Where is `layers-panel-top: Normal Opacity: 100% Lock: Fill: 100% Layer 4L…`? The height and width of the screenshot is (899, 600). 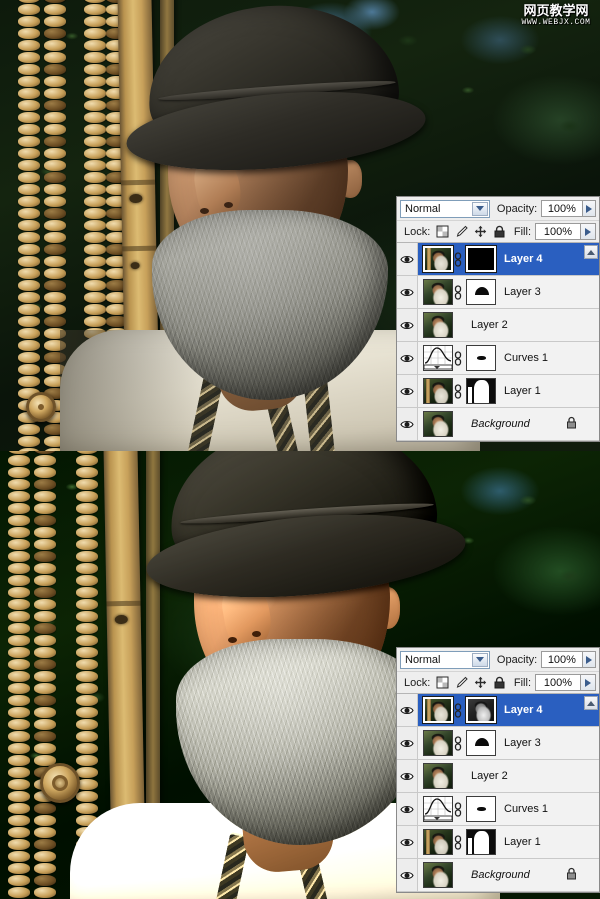 layers-panel-top: Normal Opacity: 100% Lock: Fill: 100% Layer 4L… is located at coordinates (498, 319).